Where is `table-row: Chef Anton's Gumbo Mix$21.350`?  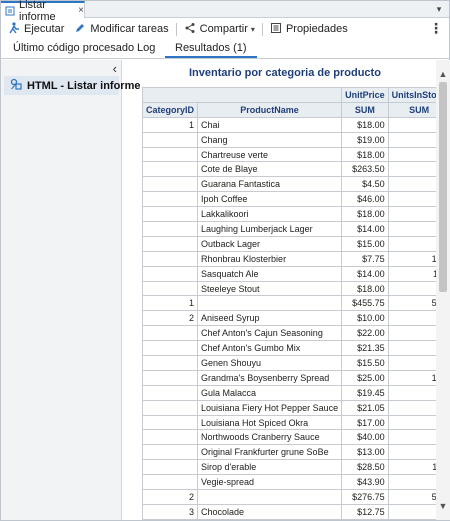 table-row: Chef Anton's Gumbo Mix$21.350 is located at coordinates (295, 348).